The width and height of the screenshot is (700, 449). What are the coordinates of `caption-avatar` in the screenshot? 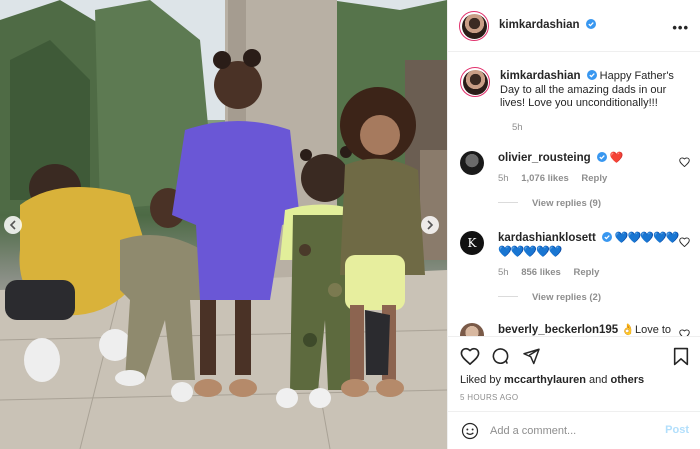 It's located at (475, 82).